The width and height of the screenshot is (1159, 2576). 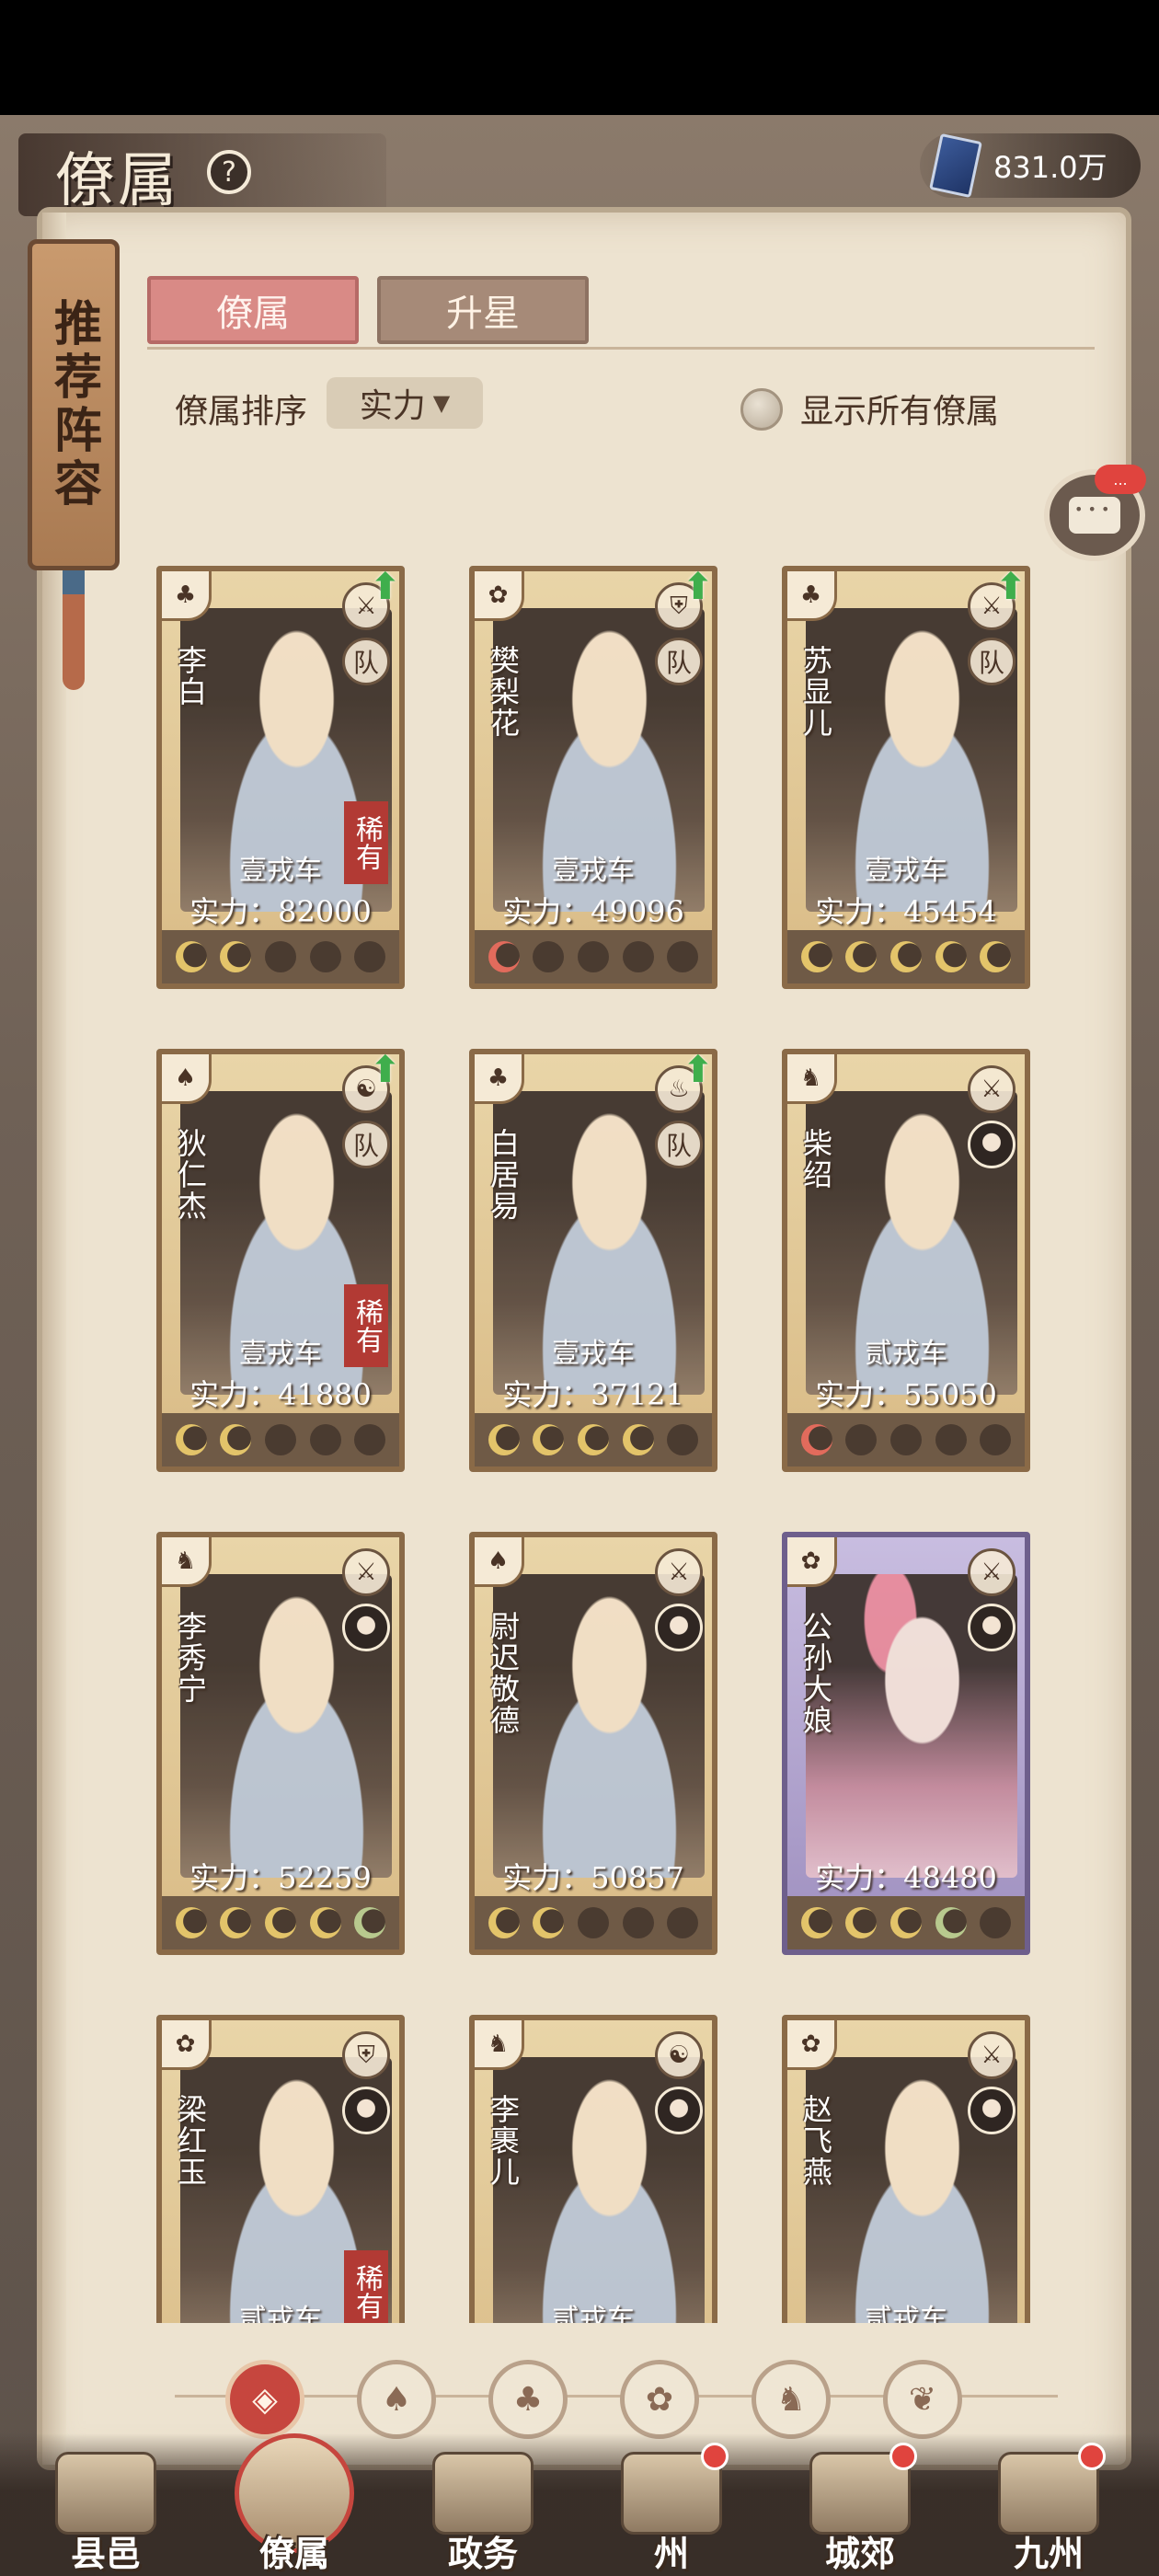 What do you see at coordinates (815, 2141) in the screenshot?
I see `hero-name: 赵飞燕` at bounding box center [815, 2141].